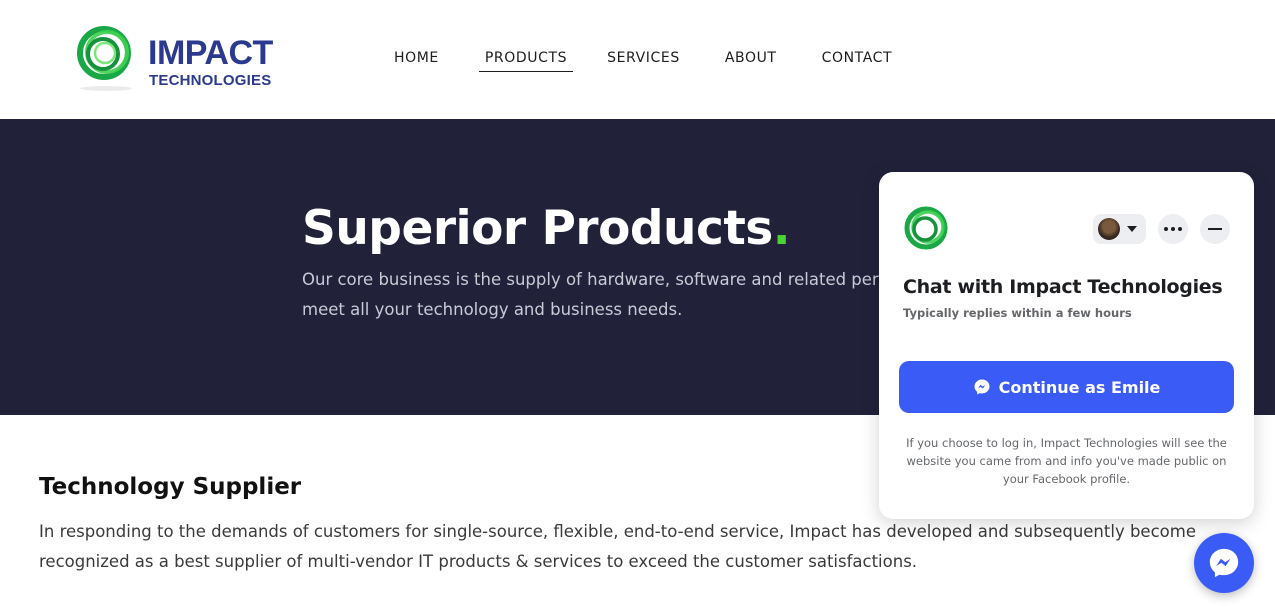  Describe the element at coordinates (1017, 313) in the screenshot. I see `chat-response-time: Typically replies within a few hours` at that location.